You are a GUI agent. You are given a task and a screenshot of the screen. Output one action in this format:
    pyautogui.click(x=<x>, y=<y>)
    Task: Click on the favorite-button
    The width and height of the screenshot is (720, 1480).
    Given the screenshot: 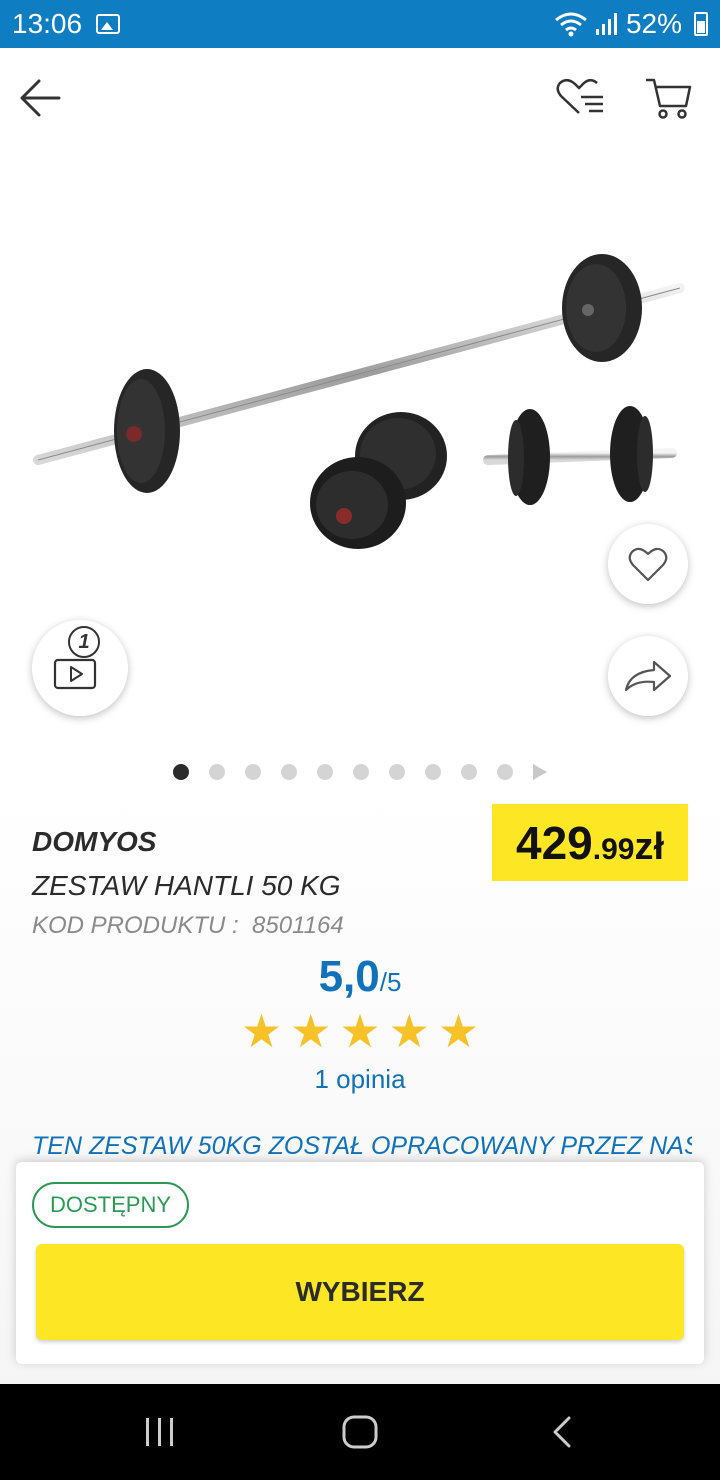 What is the action you would take?
    pyautogui.click(x=648, y=564)
    